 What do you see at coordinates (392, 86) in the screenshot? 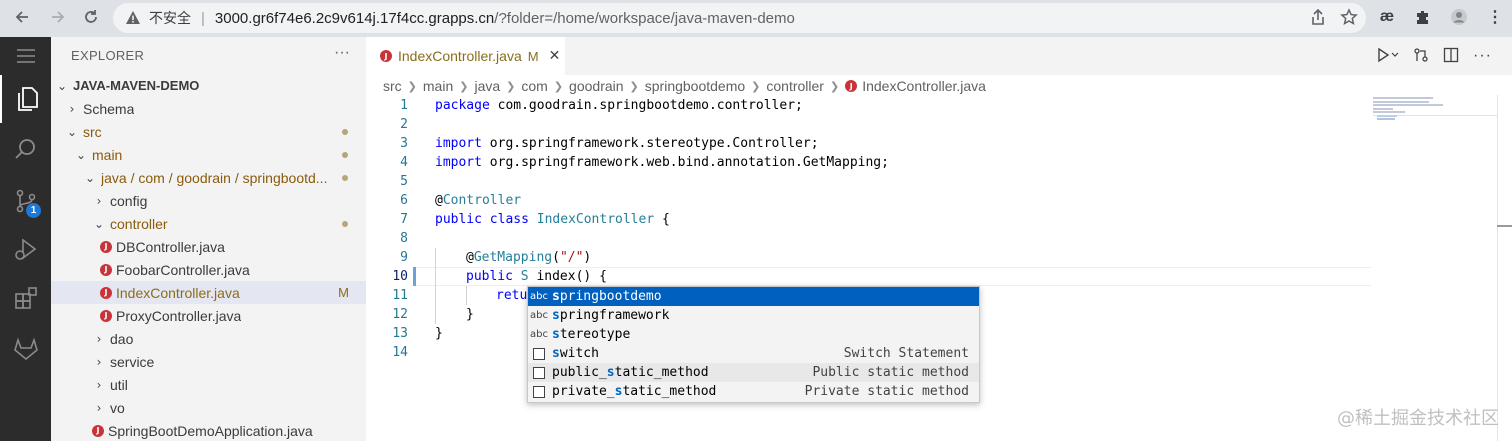
I see `breadcrumb-item: src` at bounding box center [392, 86].